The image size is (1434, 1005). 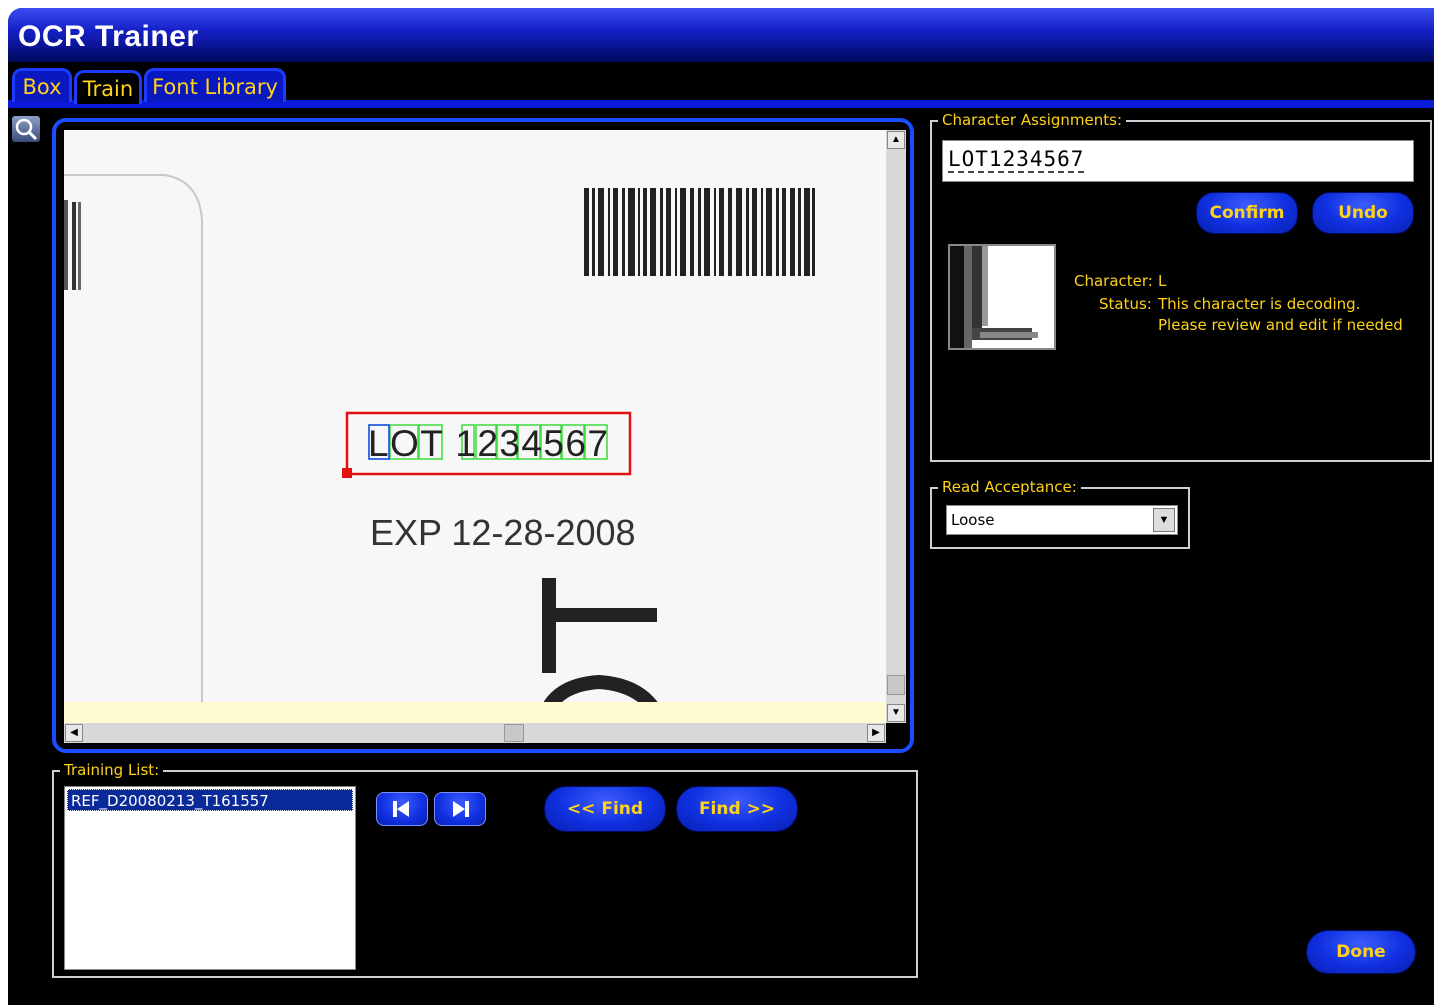 What do you see at coordinates (1363, 213) in the screenshot?
I see `undo-button: Undo` at bounding box center [1363, 213].